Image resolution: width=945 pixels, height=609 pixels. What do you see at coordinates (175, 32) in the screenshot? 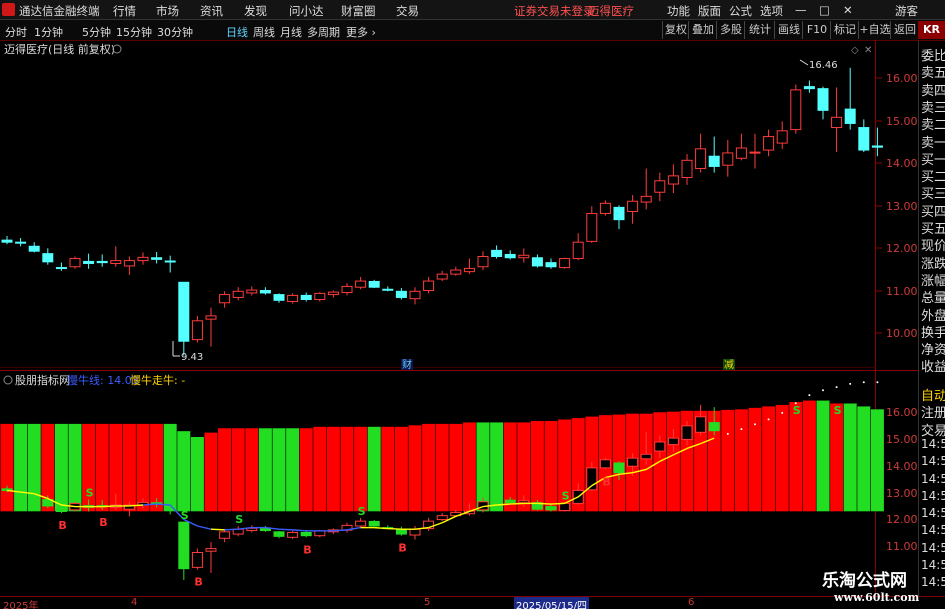
I see `tab-30min: 30分钟` at bounding box center [175, 32].